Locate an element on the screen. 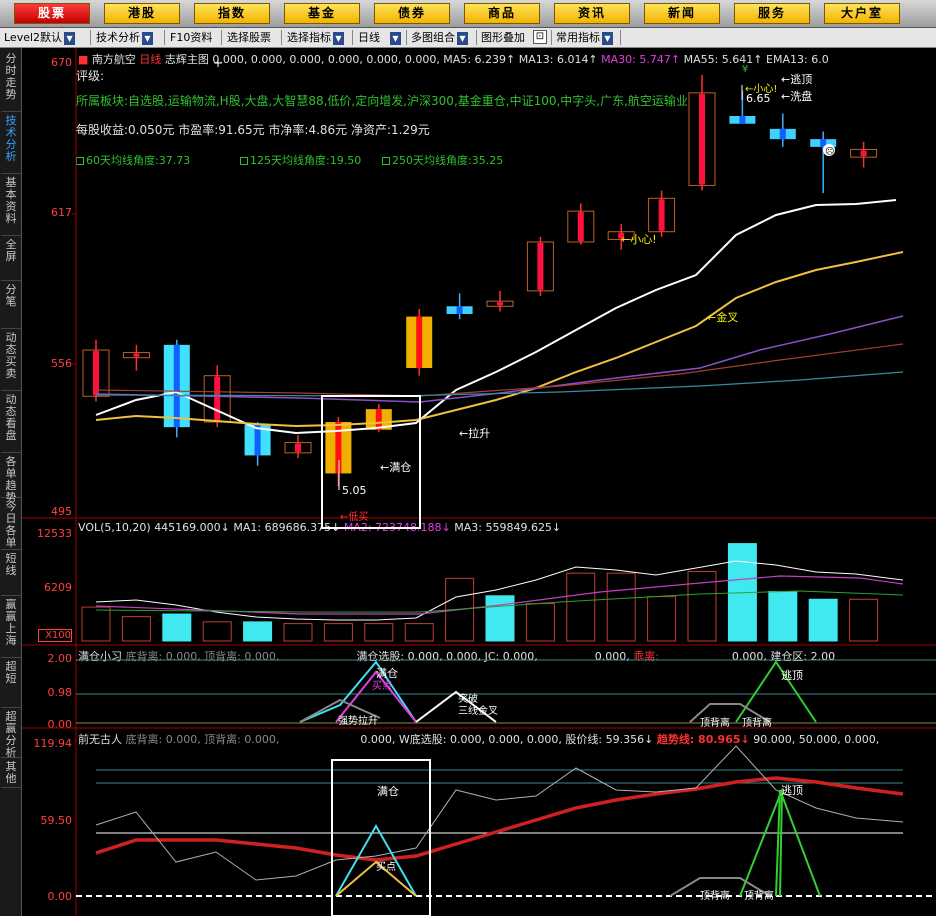 The width and height of the screenshot is (936, 916). annotation-low-buy: ←低买 is located at coordinates (354, 516).